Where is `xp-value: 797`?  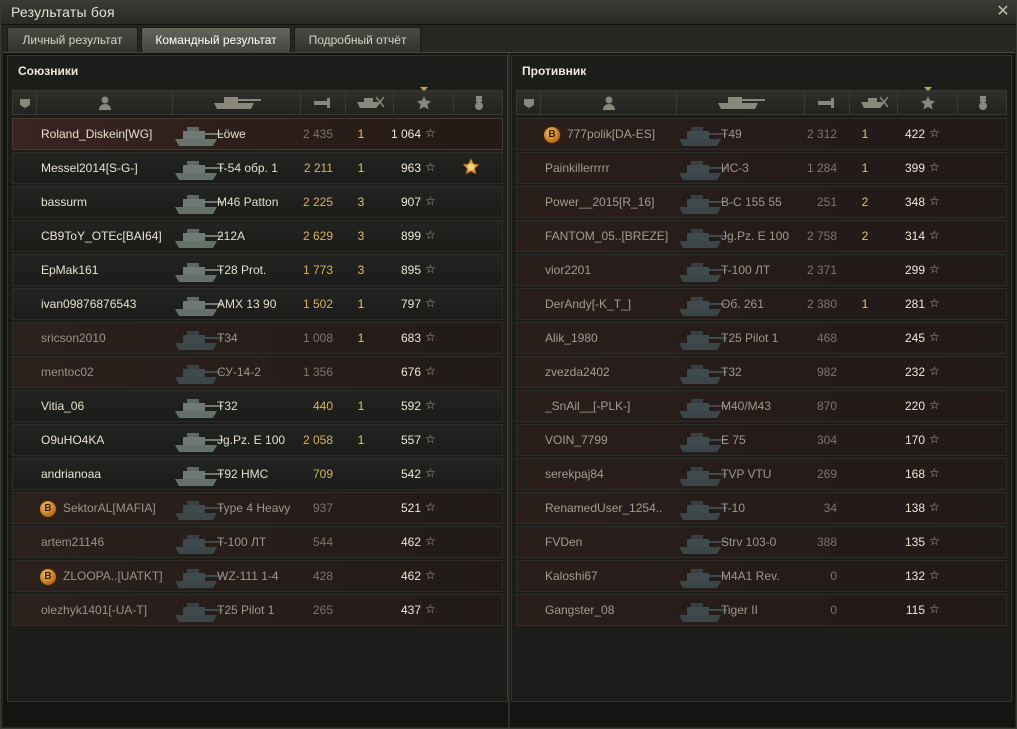 xp-value: 797 is located at coordinates (410, 304).